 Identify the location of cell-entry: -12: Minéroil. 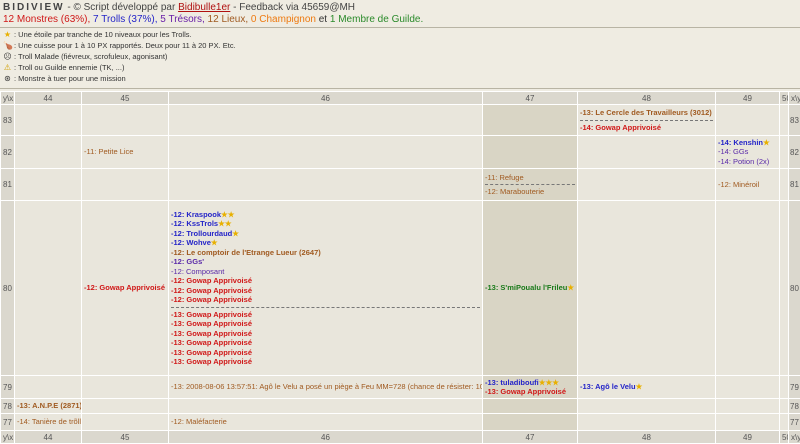
(747, 185).